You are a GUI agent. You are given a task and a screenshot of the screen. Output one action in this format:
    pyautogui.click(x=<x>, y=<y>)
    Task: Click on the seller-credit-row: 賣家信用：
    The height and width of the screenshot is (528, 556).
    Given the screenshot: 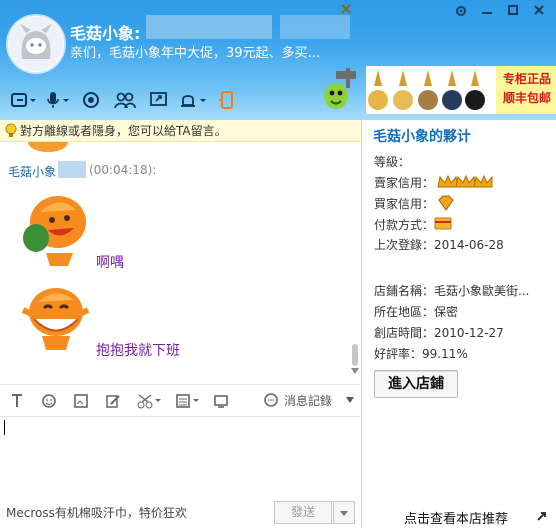 What is the action you would take?
    pyautogui.click(x=404, y=182)
    